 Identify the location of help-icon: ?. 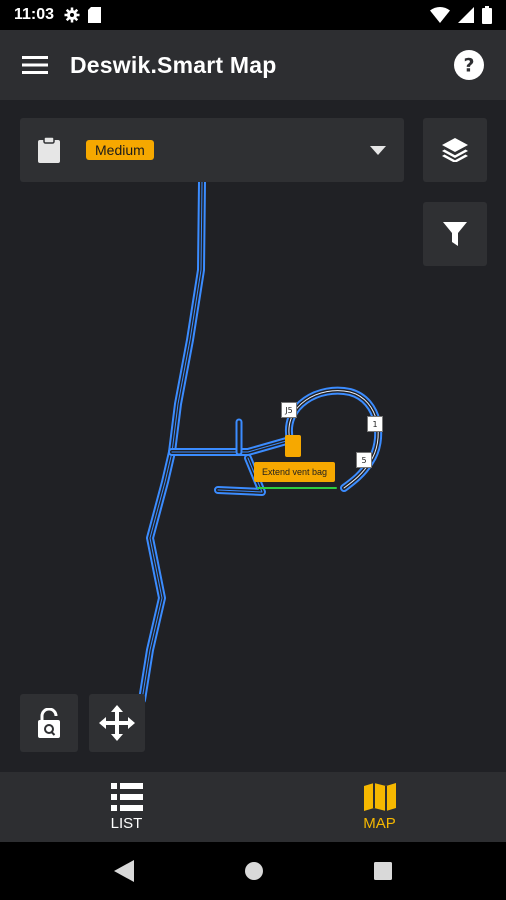
(469, 65).